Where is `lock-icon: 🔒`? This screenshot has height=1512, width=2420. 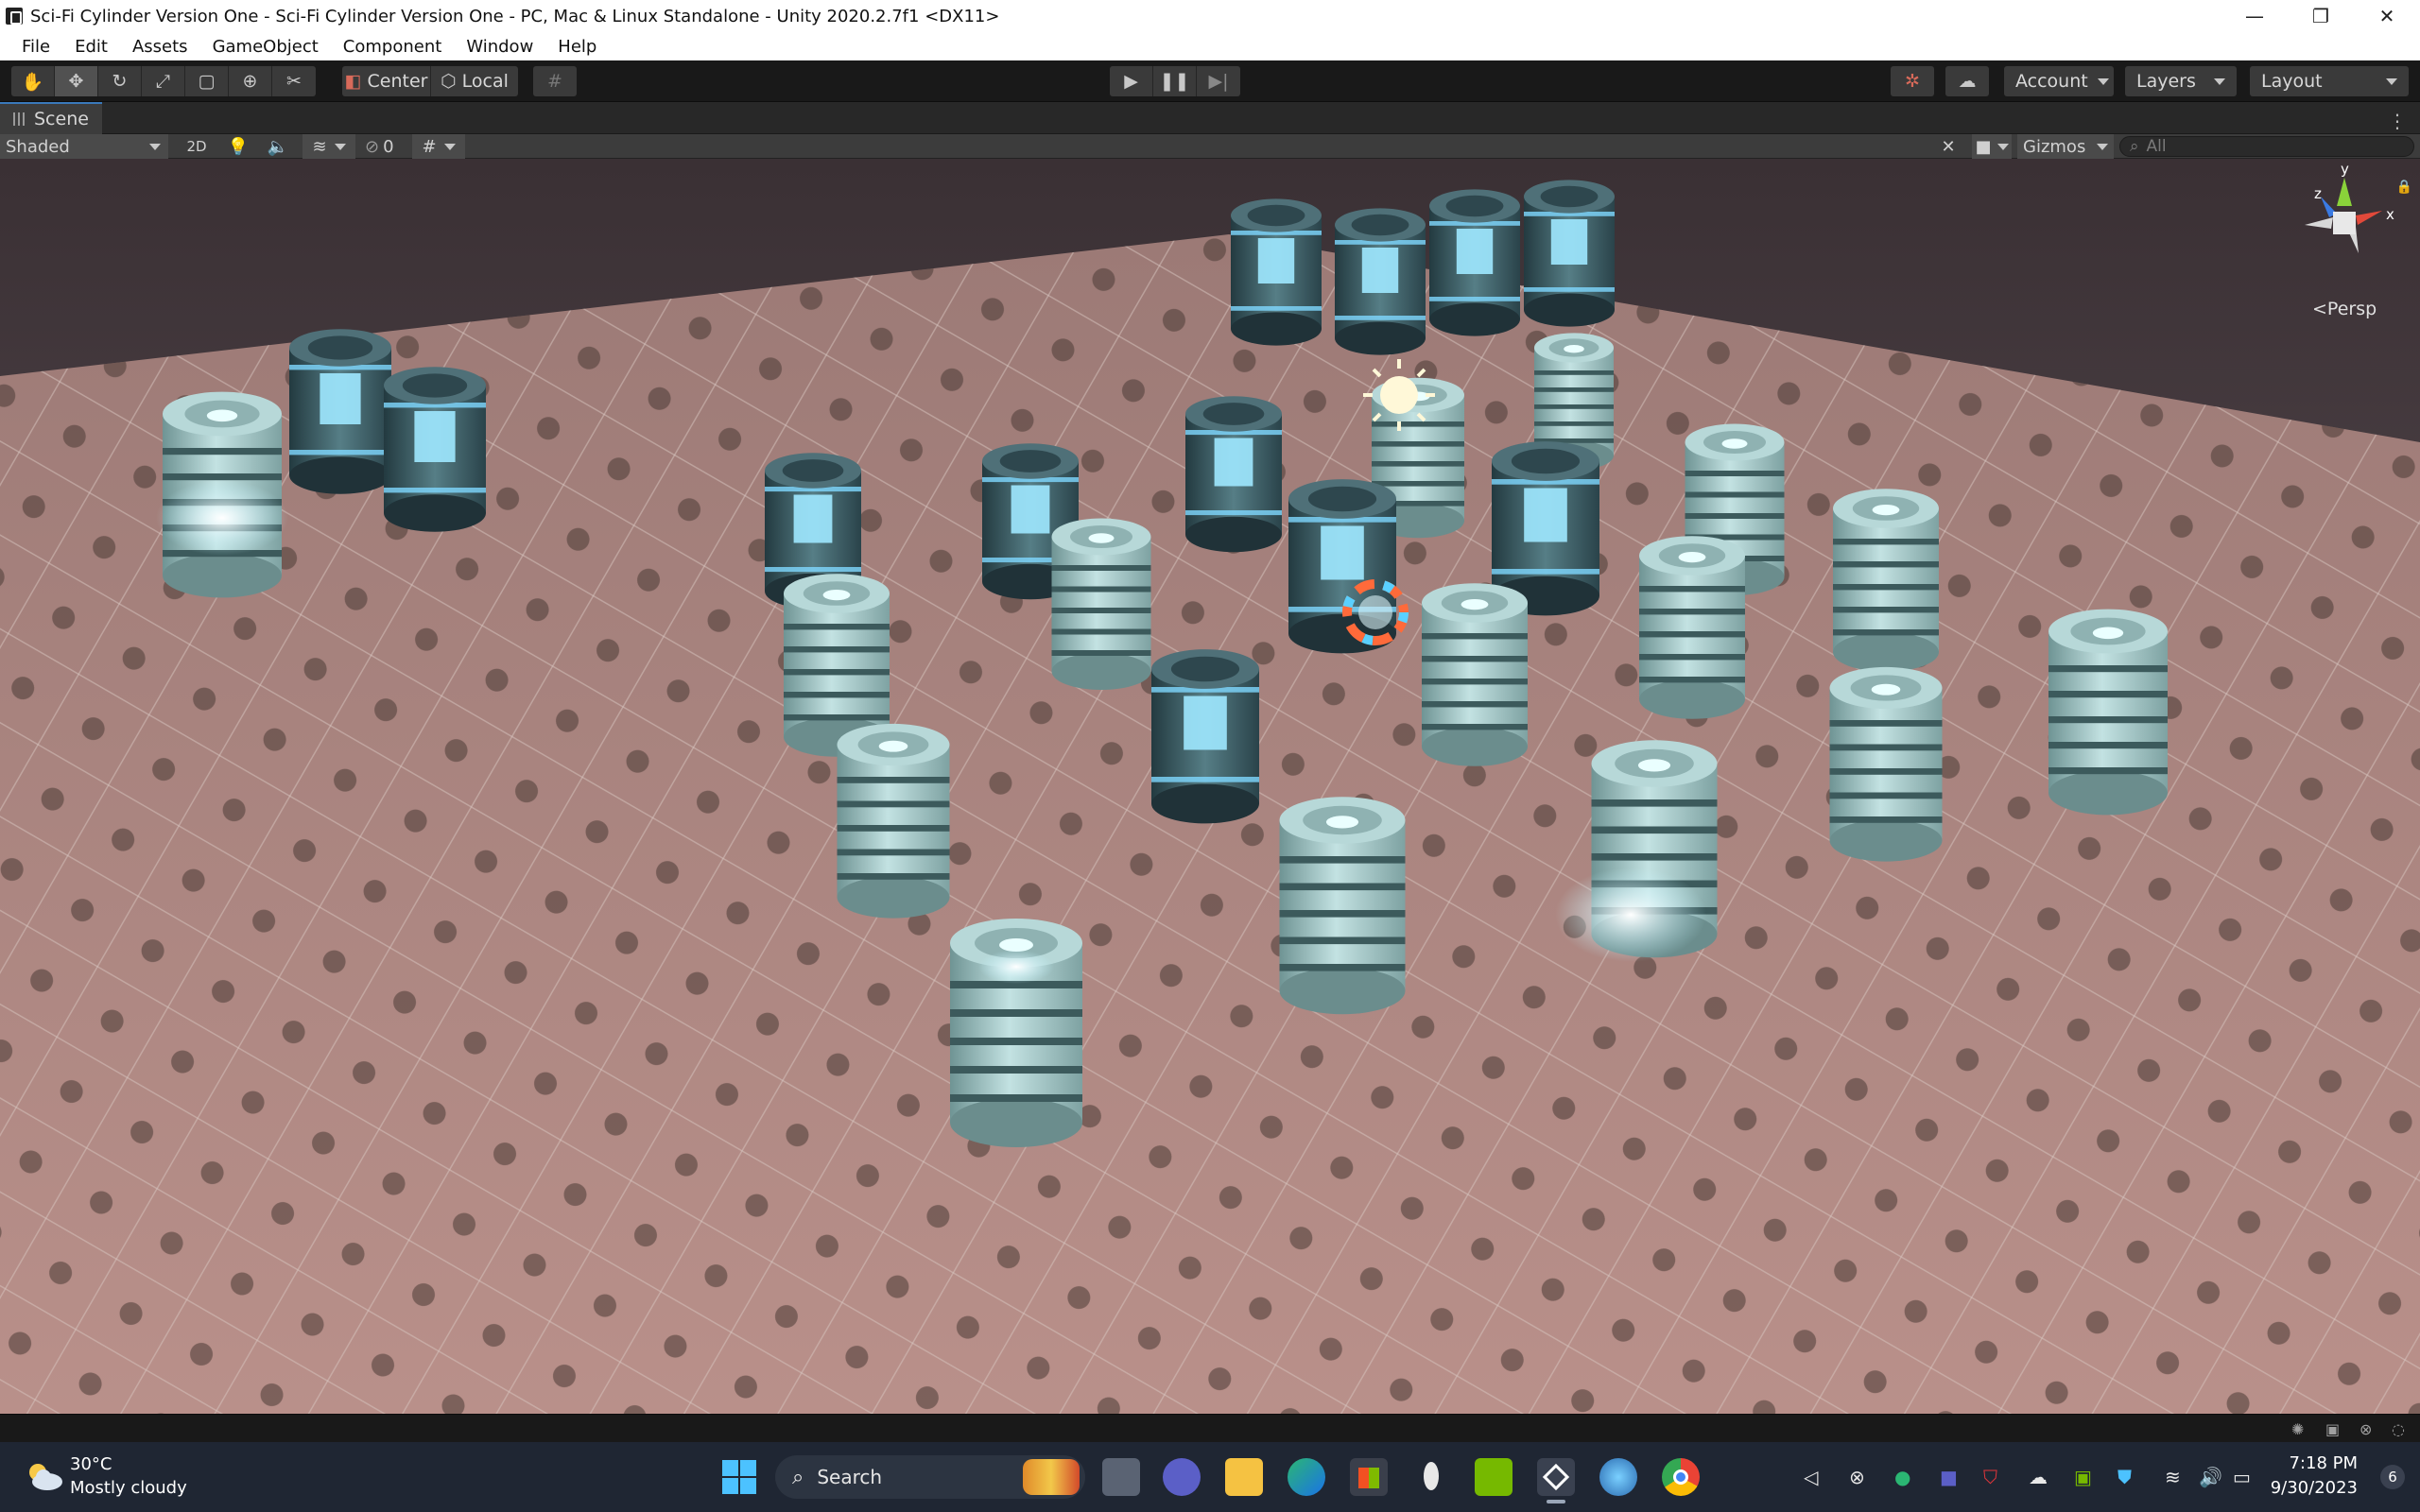
lock-icon: 🔒 is located at coordinates (2404, 187).